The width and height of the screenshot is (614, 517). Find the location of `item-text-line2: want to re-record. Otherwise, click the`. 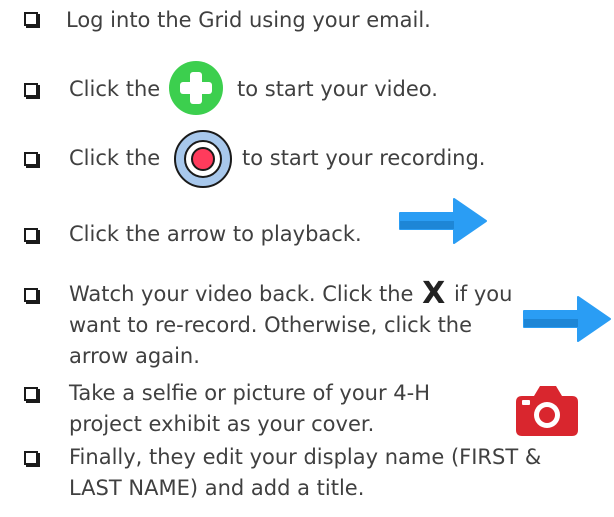

item-text-line2: want to re-record. Otherwise, click the is located at coordinates (271, 325).